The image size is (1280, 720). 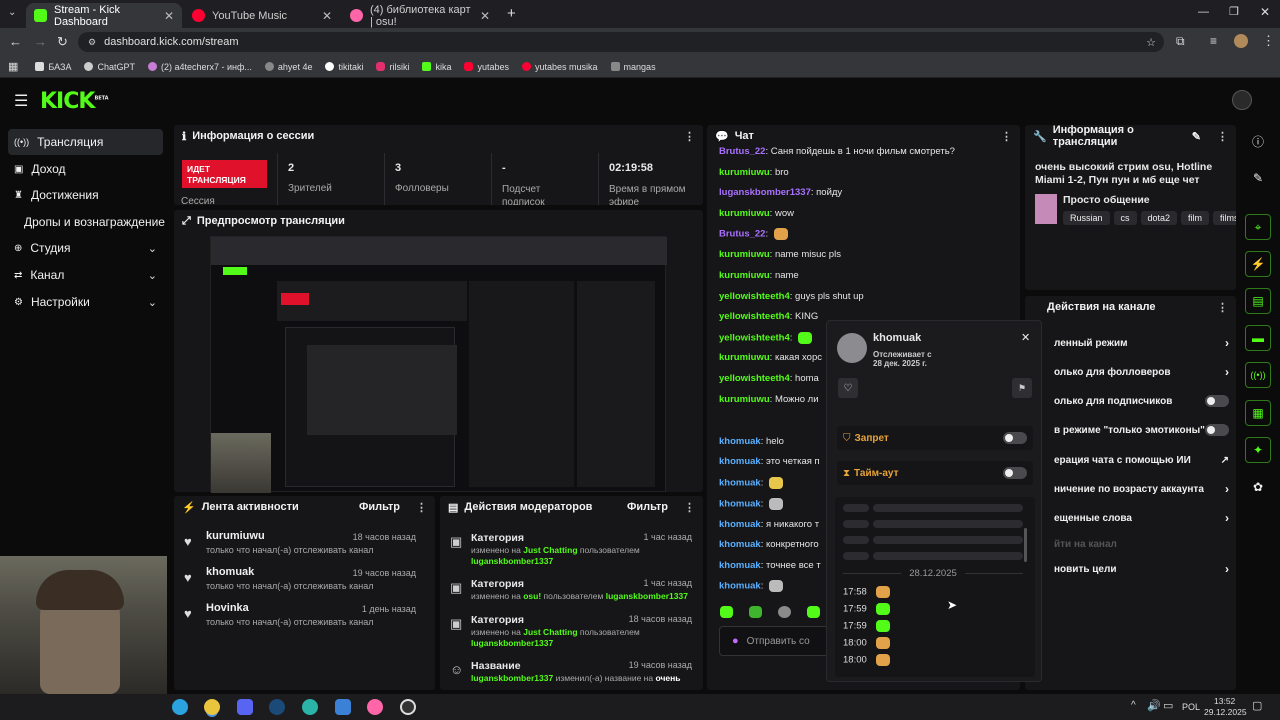 What do you see at coordinates (1151, 42) in the screenshot?
I see `bookmark-star-icon: ☆` at bounding box center [1151, 42].